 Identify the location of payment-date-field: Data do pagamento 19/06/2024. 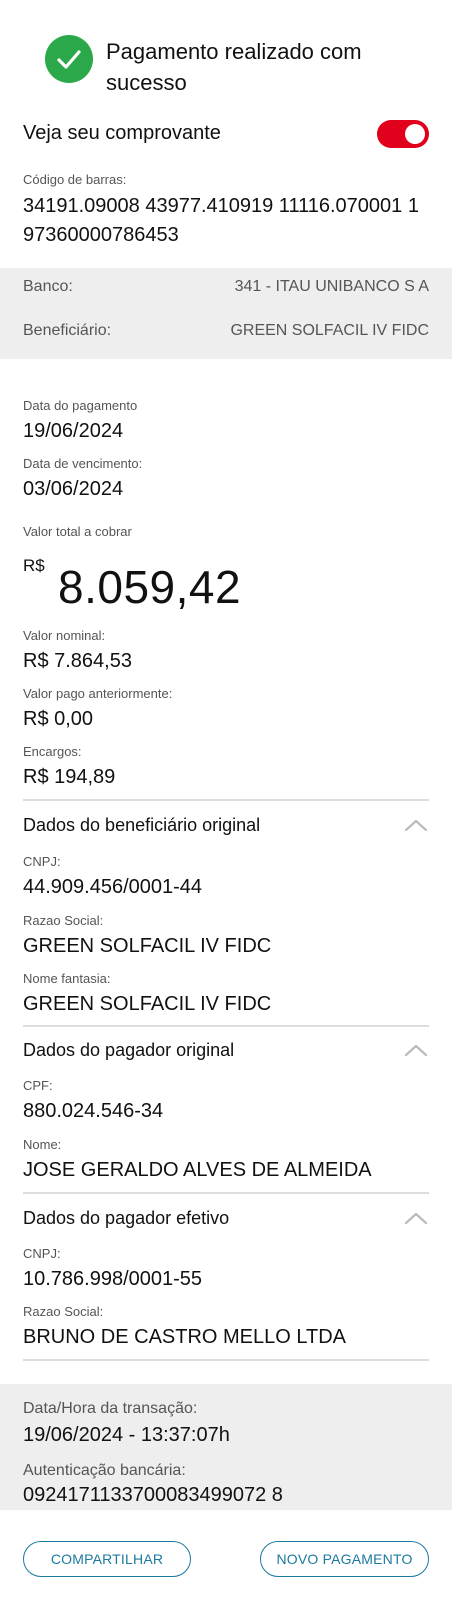
(226, 421).